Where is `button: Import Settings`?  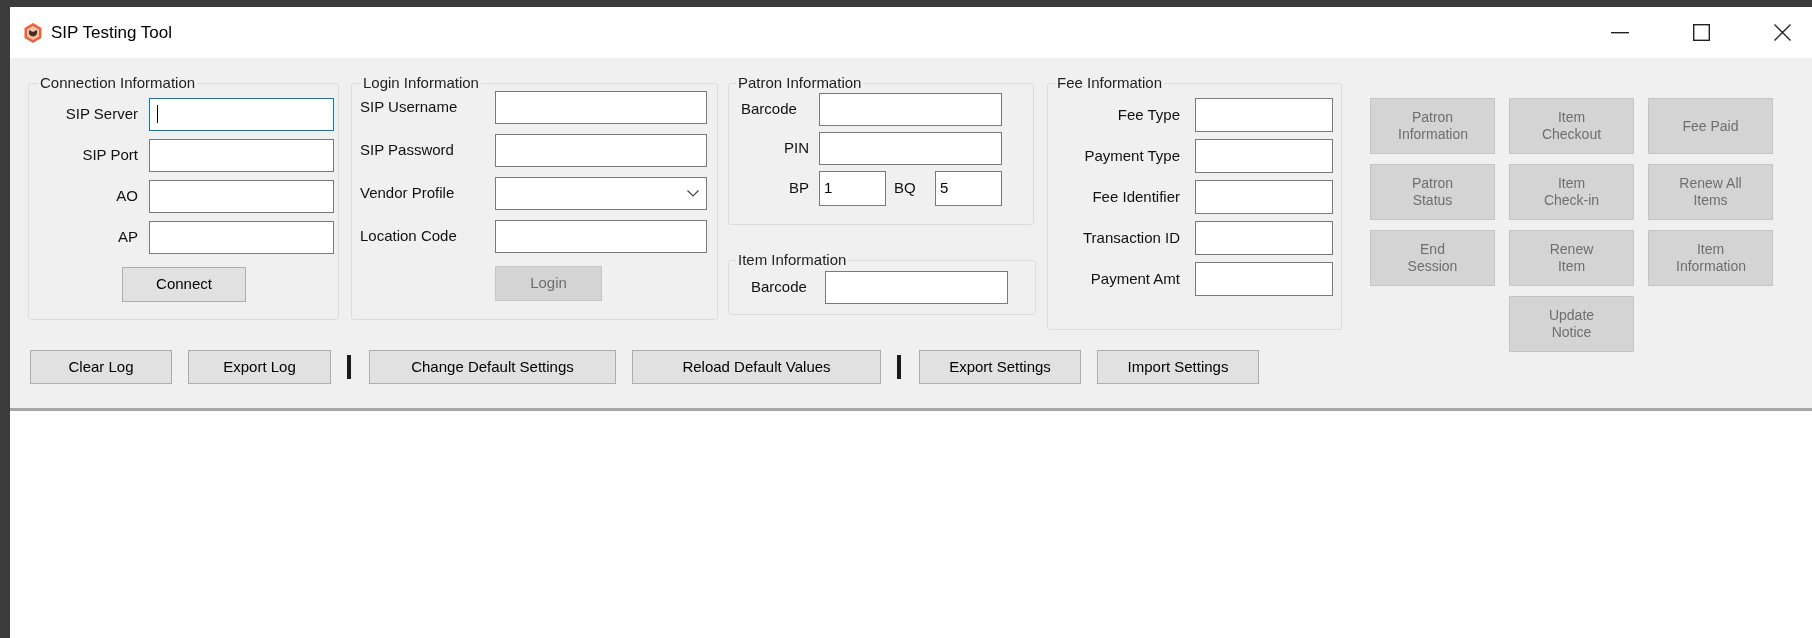
button: Import Settings is located at coordinates (1178, 367).